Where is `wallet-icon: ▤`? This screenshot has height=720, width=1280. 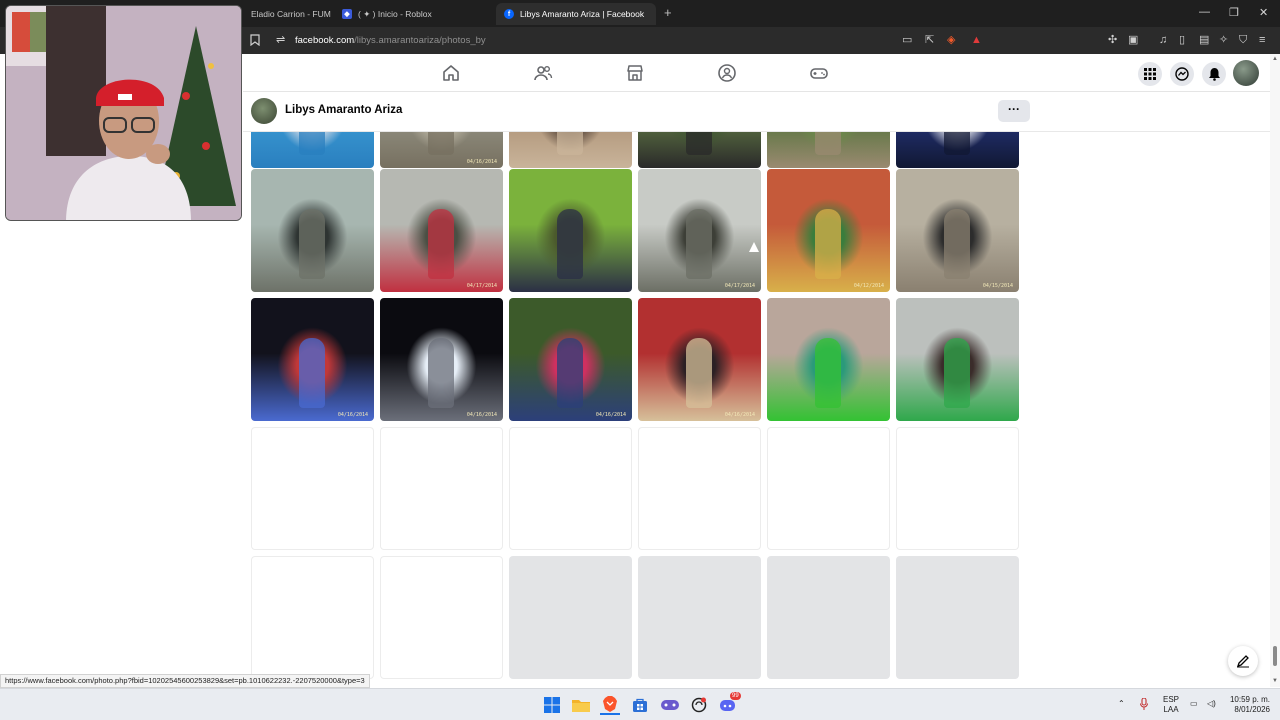
wallet-icon: ▤ is located at coordinates (1204, 40).